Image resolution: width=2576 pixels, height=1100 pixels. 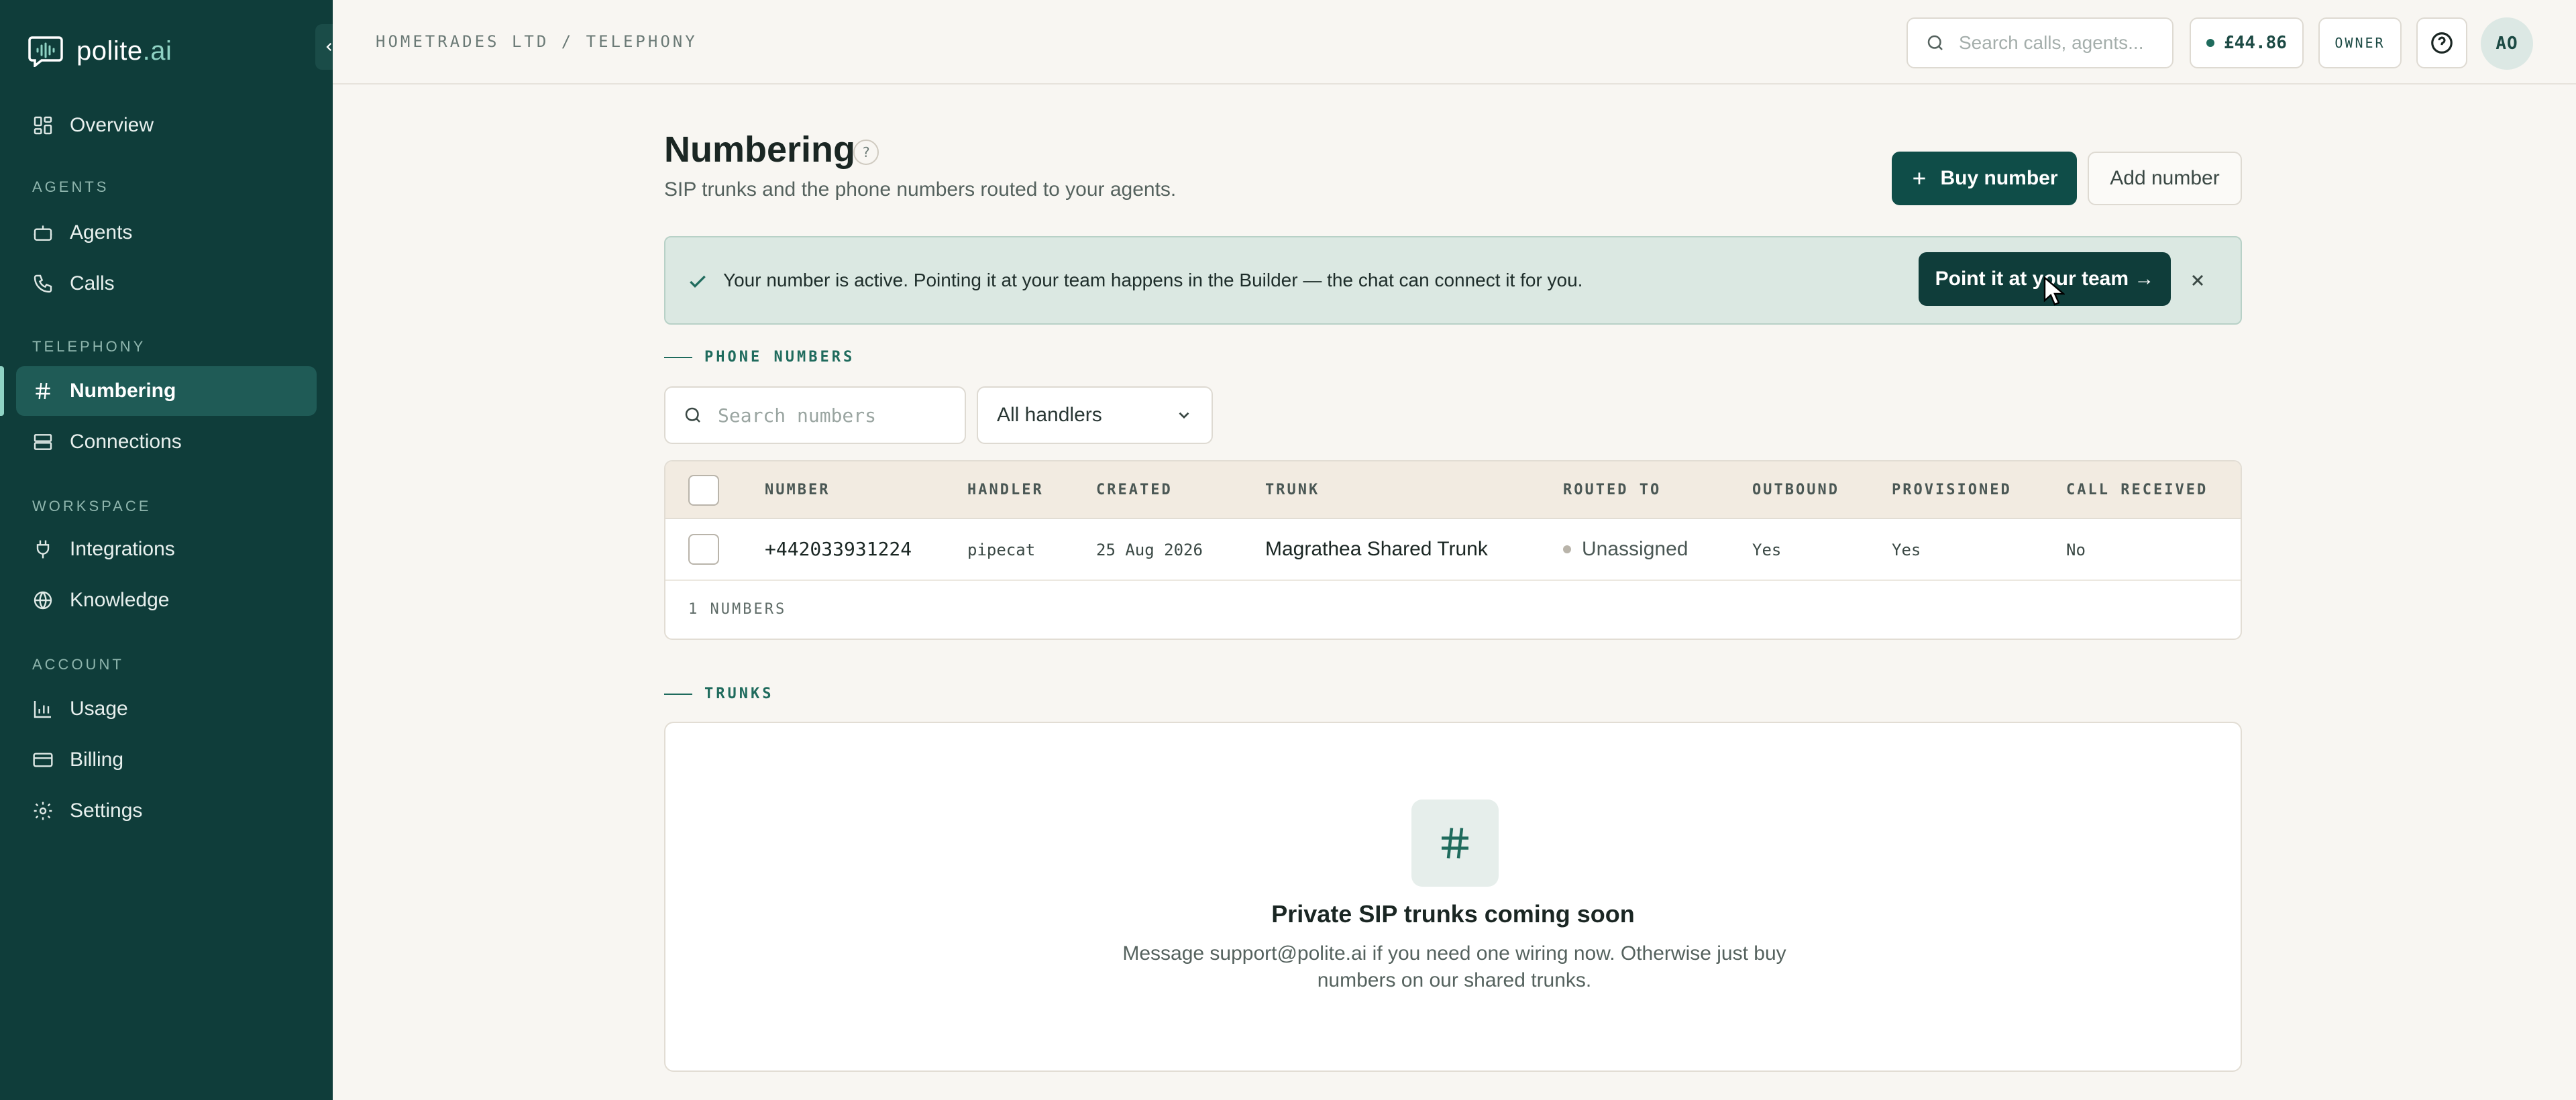 I want to click on sidebar-item-overview: Overview, so click(x=166, y=126).